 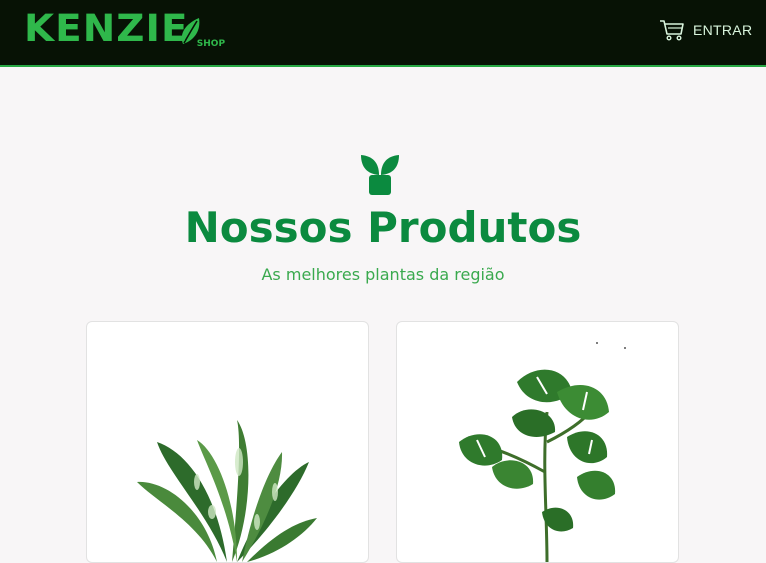 I want to click on login-label: ENTRAR, so click(x=723, y=30).